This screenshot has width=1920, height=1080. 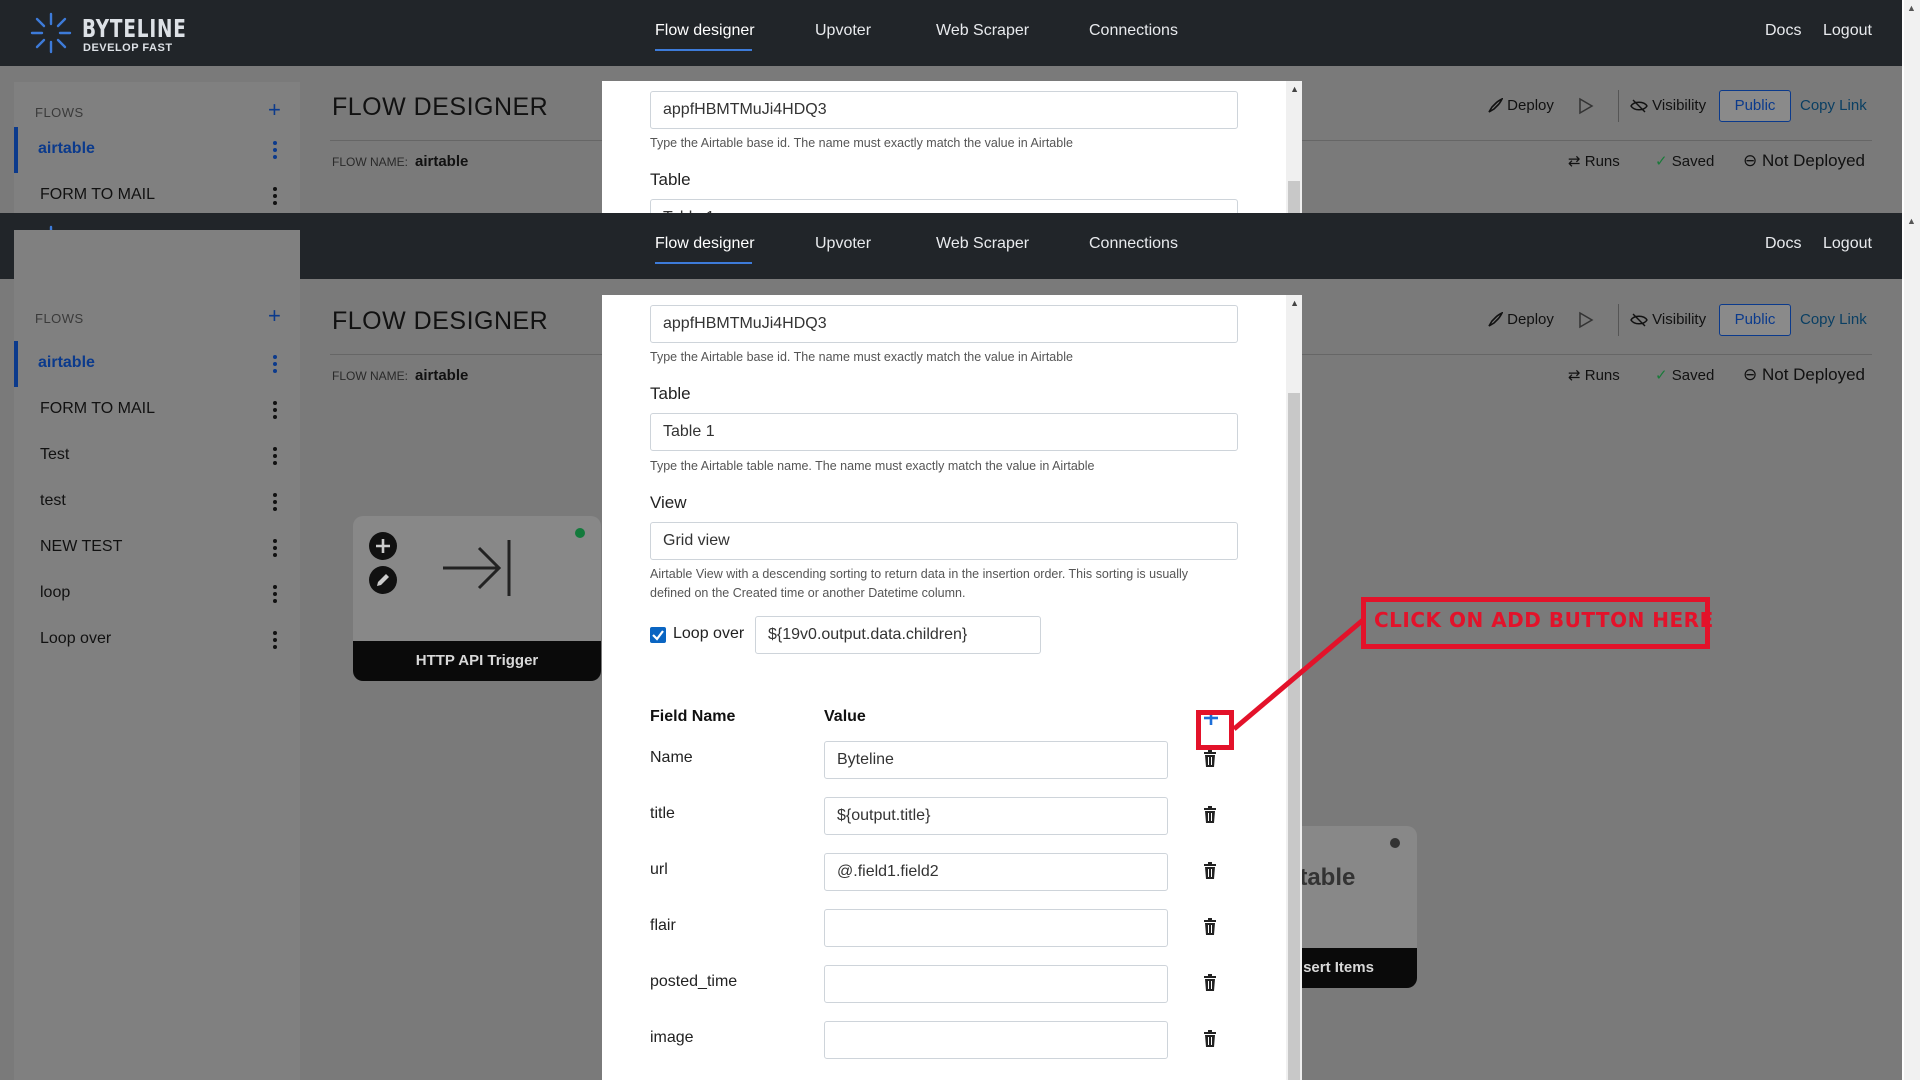 What do you see at coordinates (1215, 730) in the screenshot?
I see `annotation-highlight-box` at bounding box center [1215, 730].